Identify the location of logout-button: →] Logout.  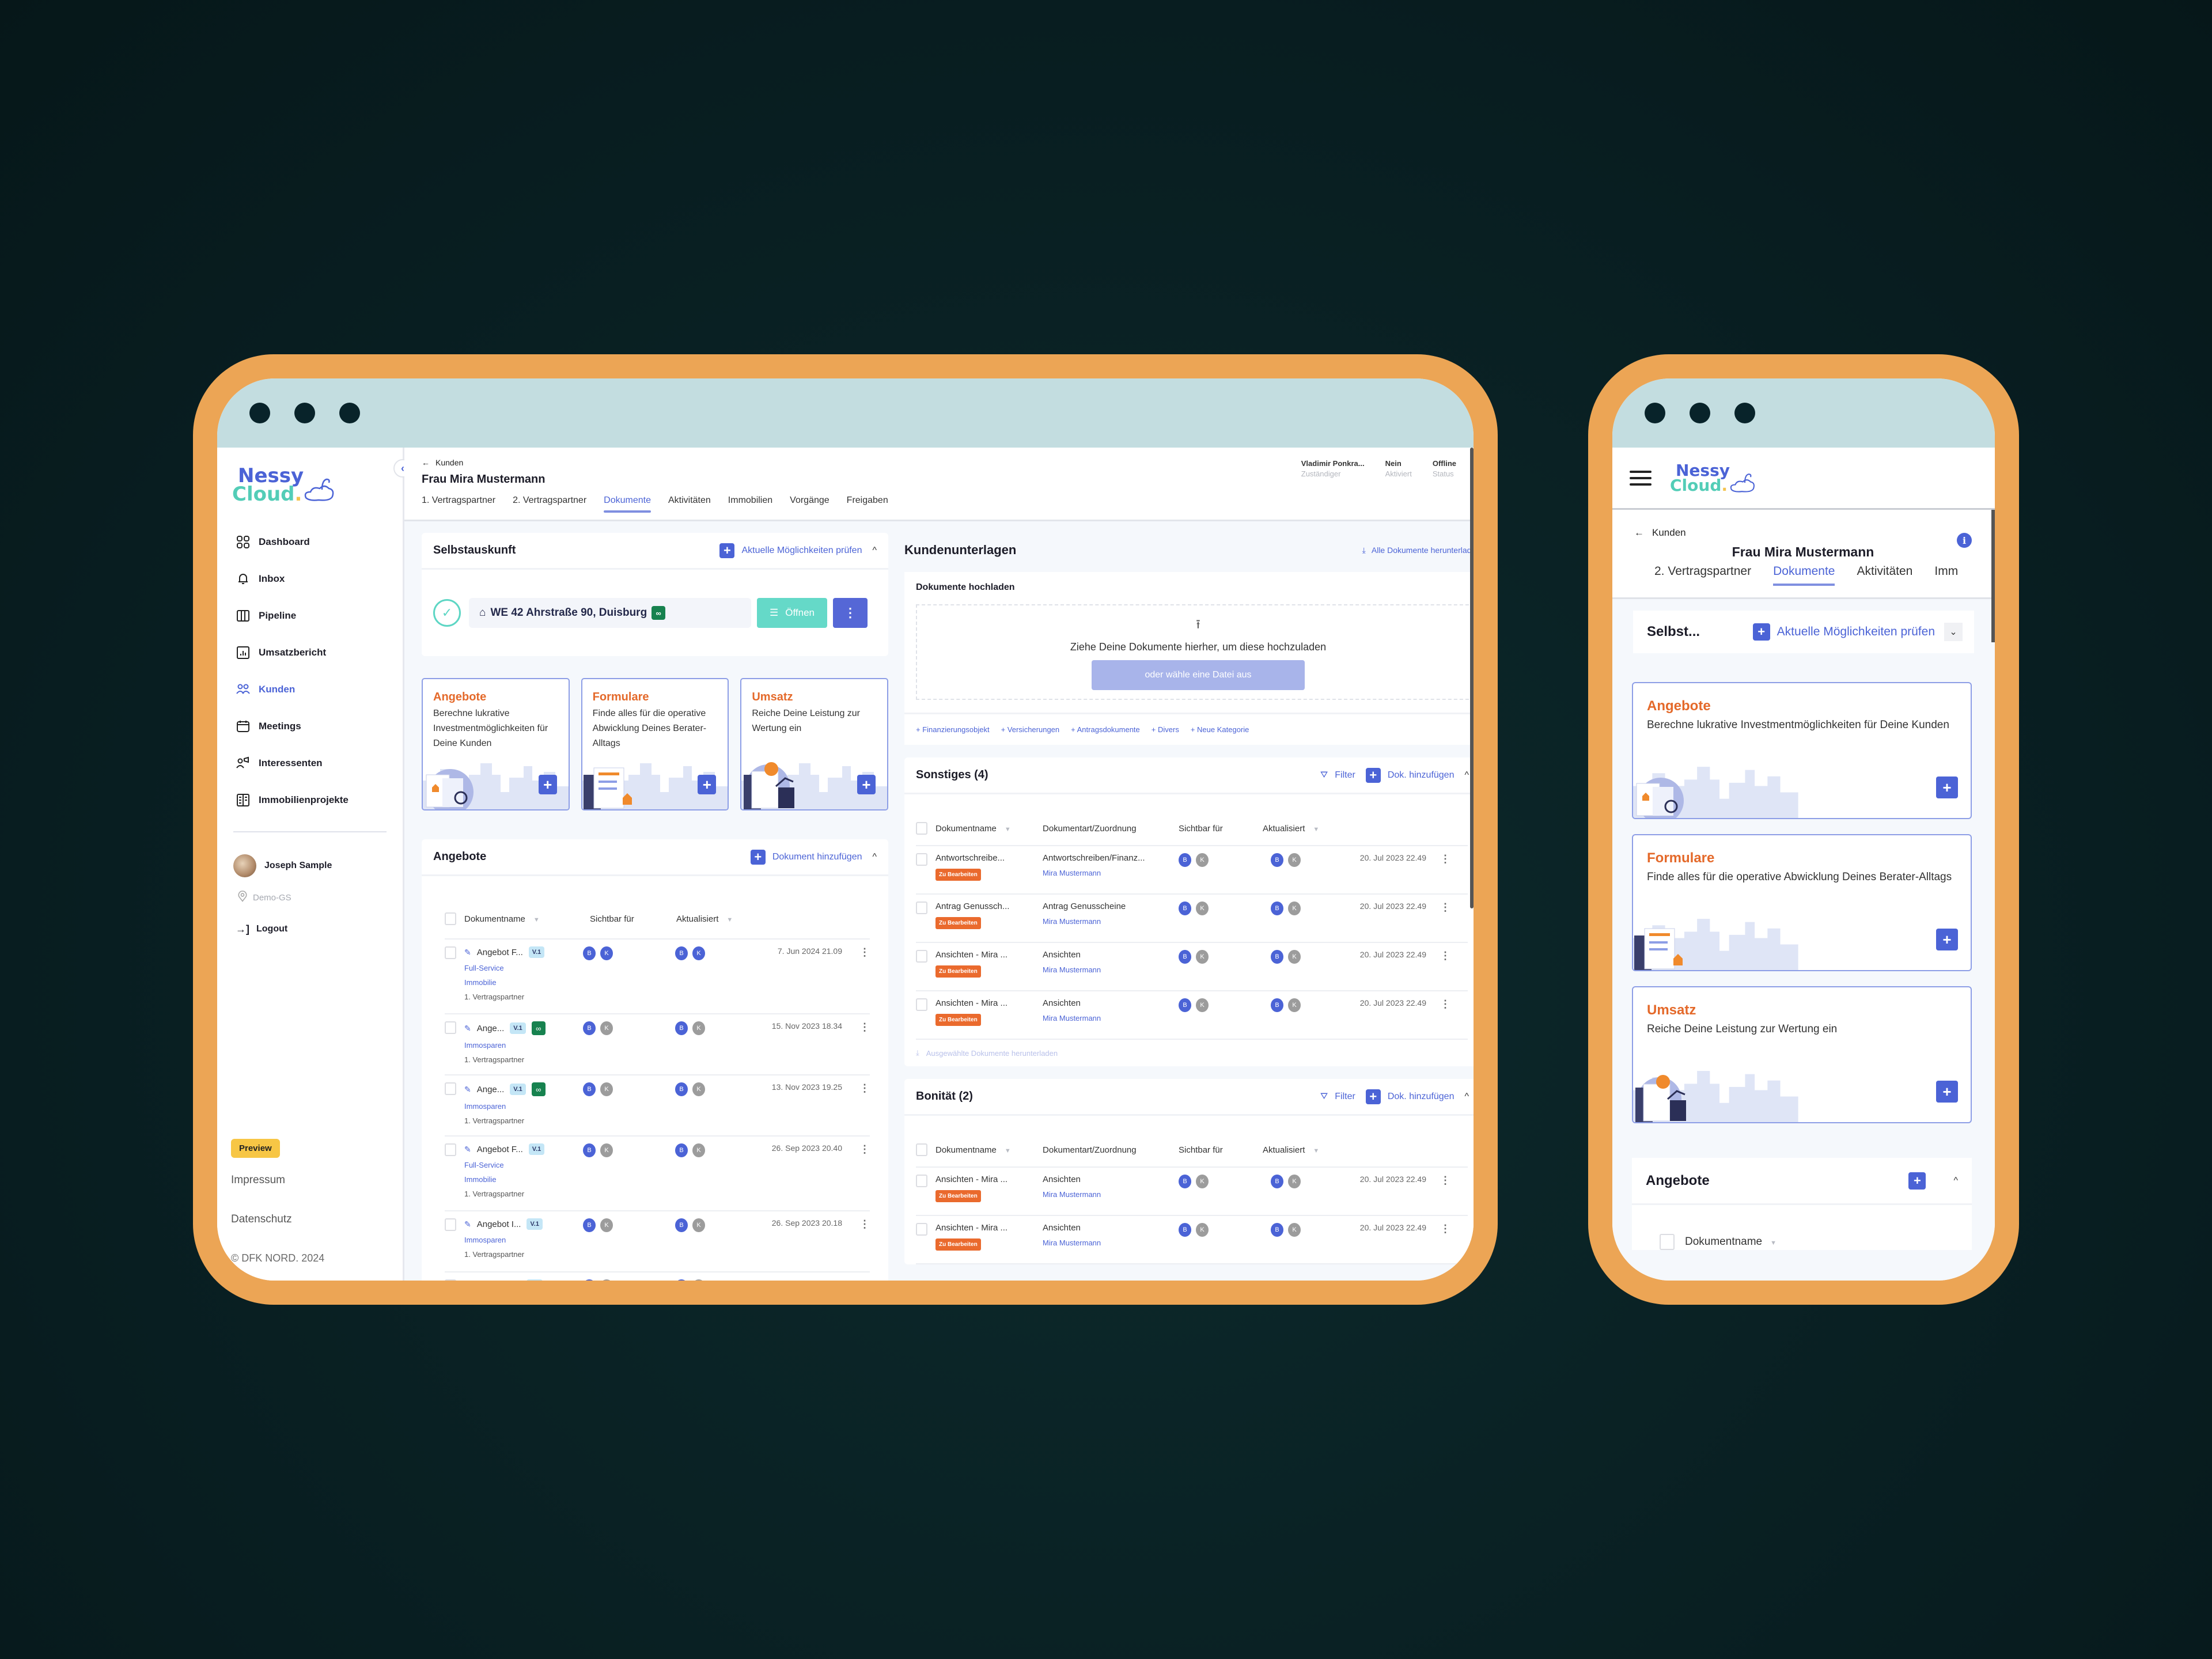
(310, 929).